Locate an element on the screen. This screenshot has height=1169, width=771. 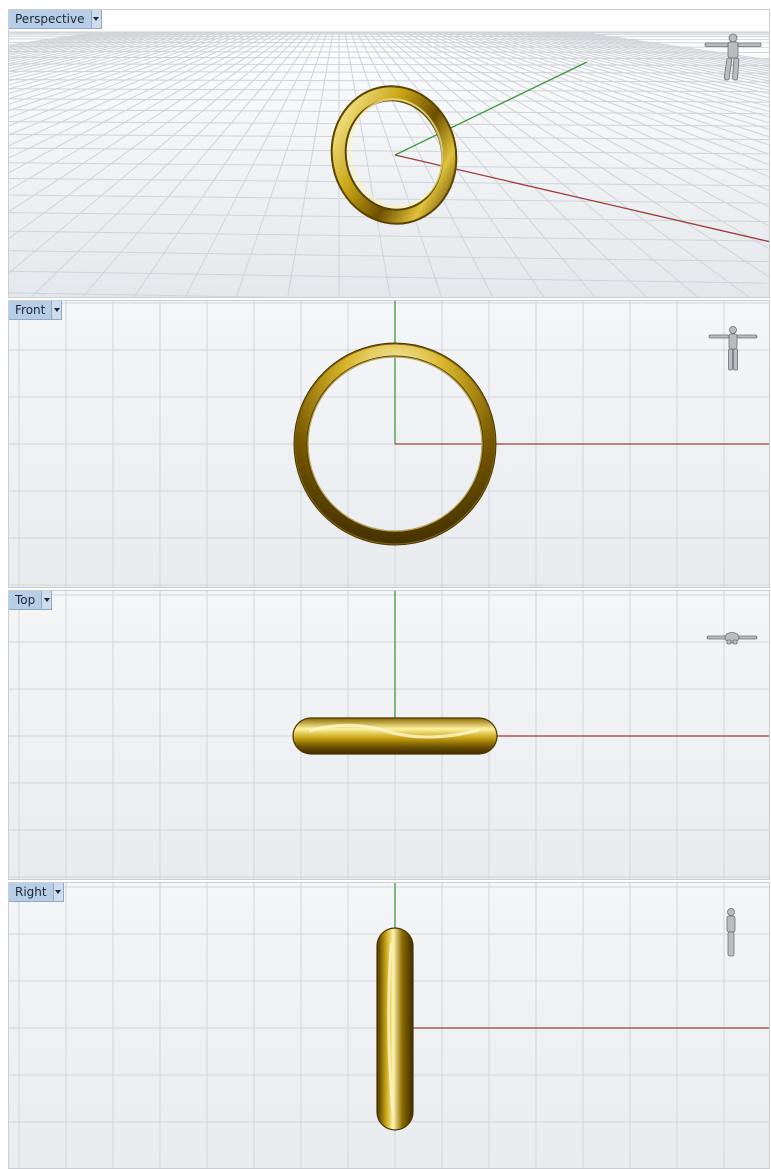
viewport-label: Right is located at coordinates (31, 892).